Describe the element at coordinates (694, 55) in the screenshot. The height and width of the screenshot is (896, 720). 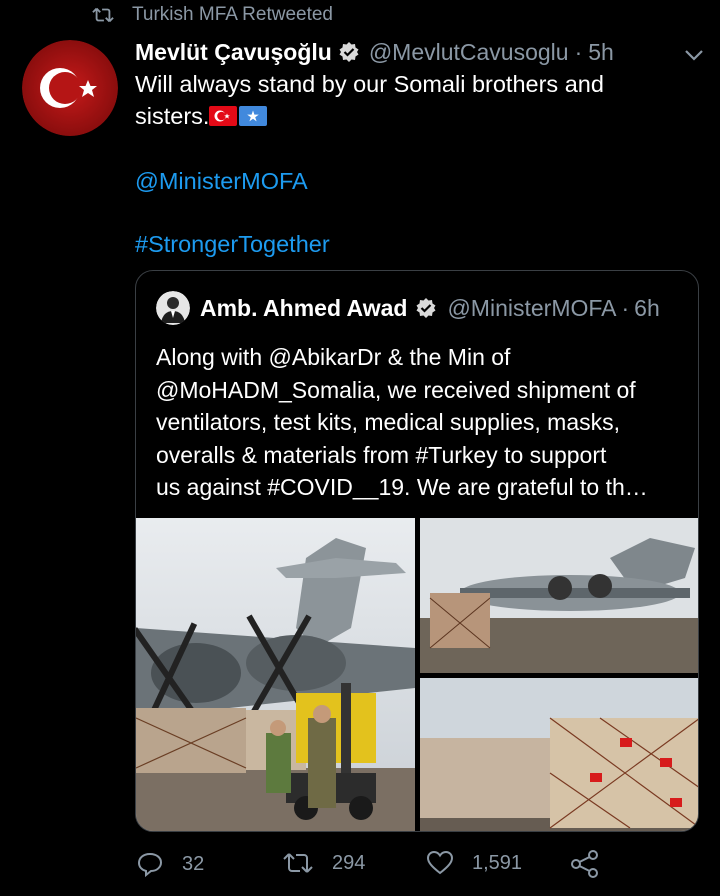
I see `chevron-down-icon` at that location.